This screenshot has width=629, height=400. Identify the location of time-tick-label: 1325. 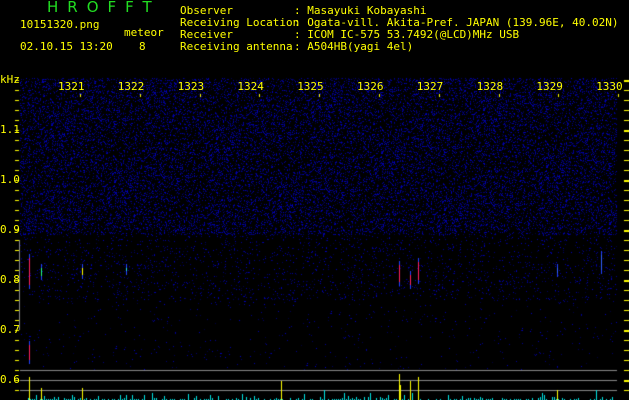
(310, 86).